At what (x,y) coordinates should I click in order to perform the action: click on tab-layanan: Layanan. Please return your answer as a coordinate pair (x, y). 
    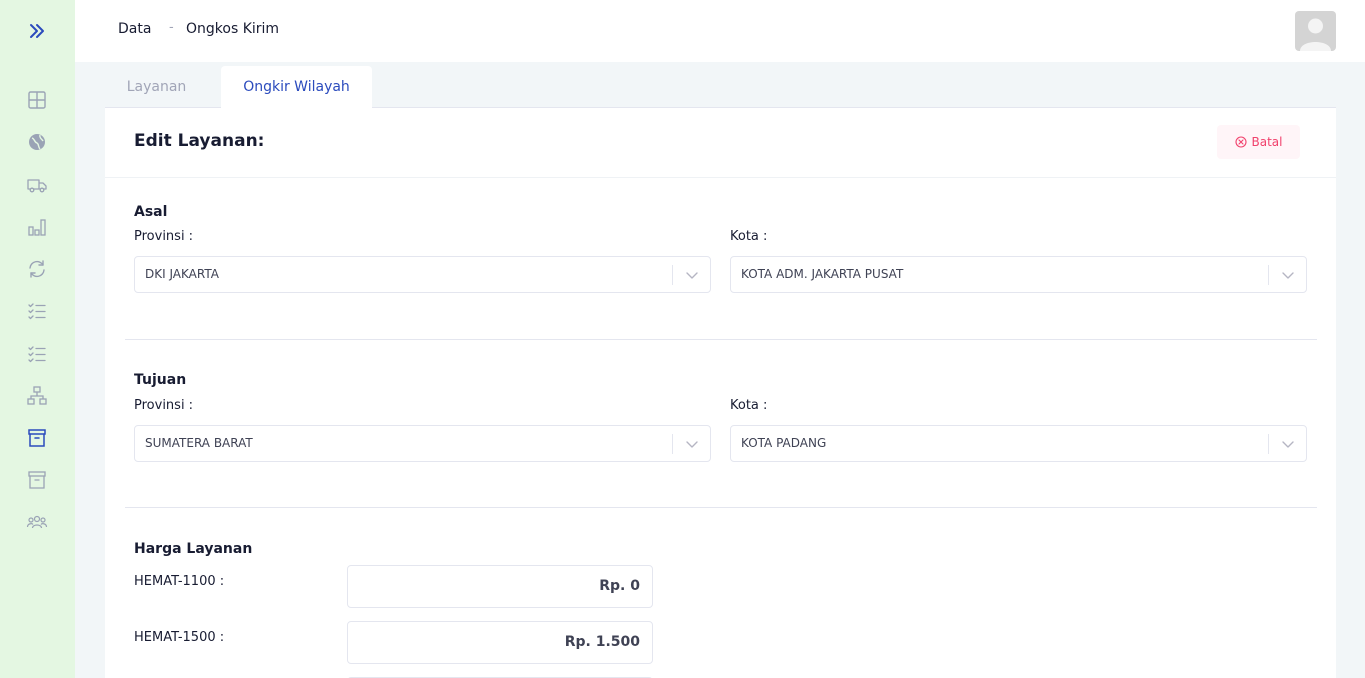
    Looking at the image, I should click on (156, 87).